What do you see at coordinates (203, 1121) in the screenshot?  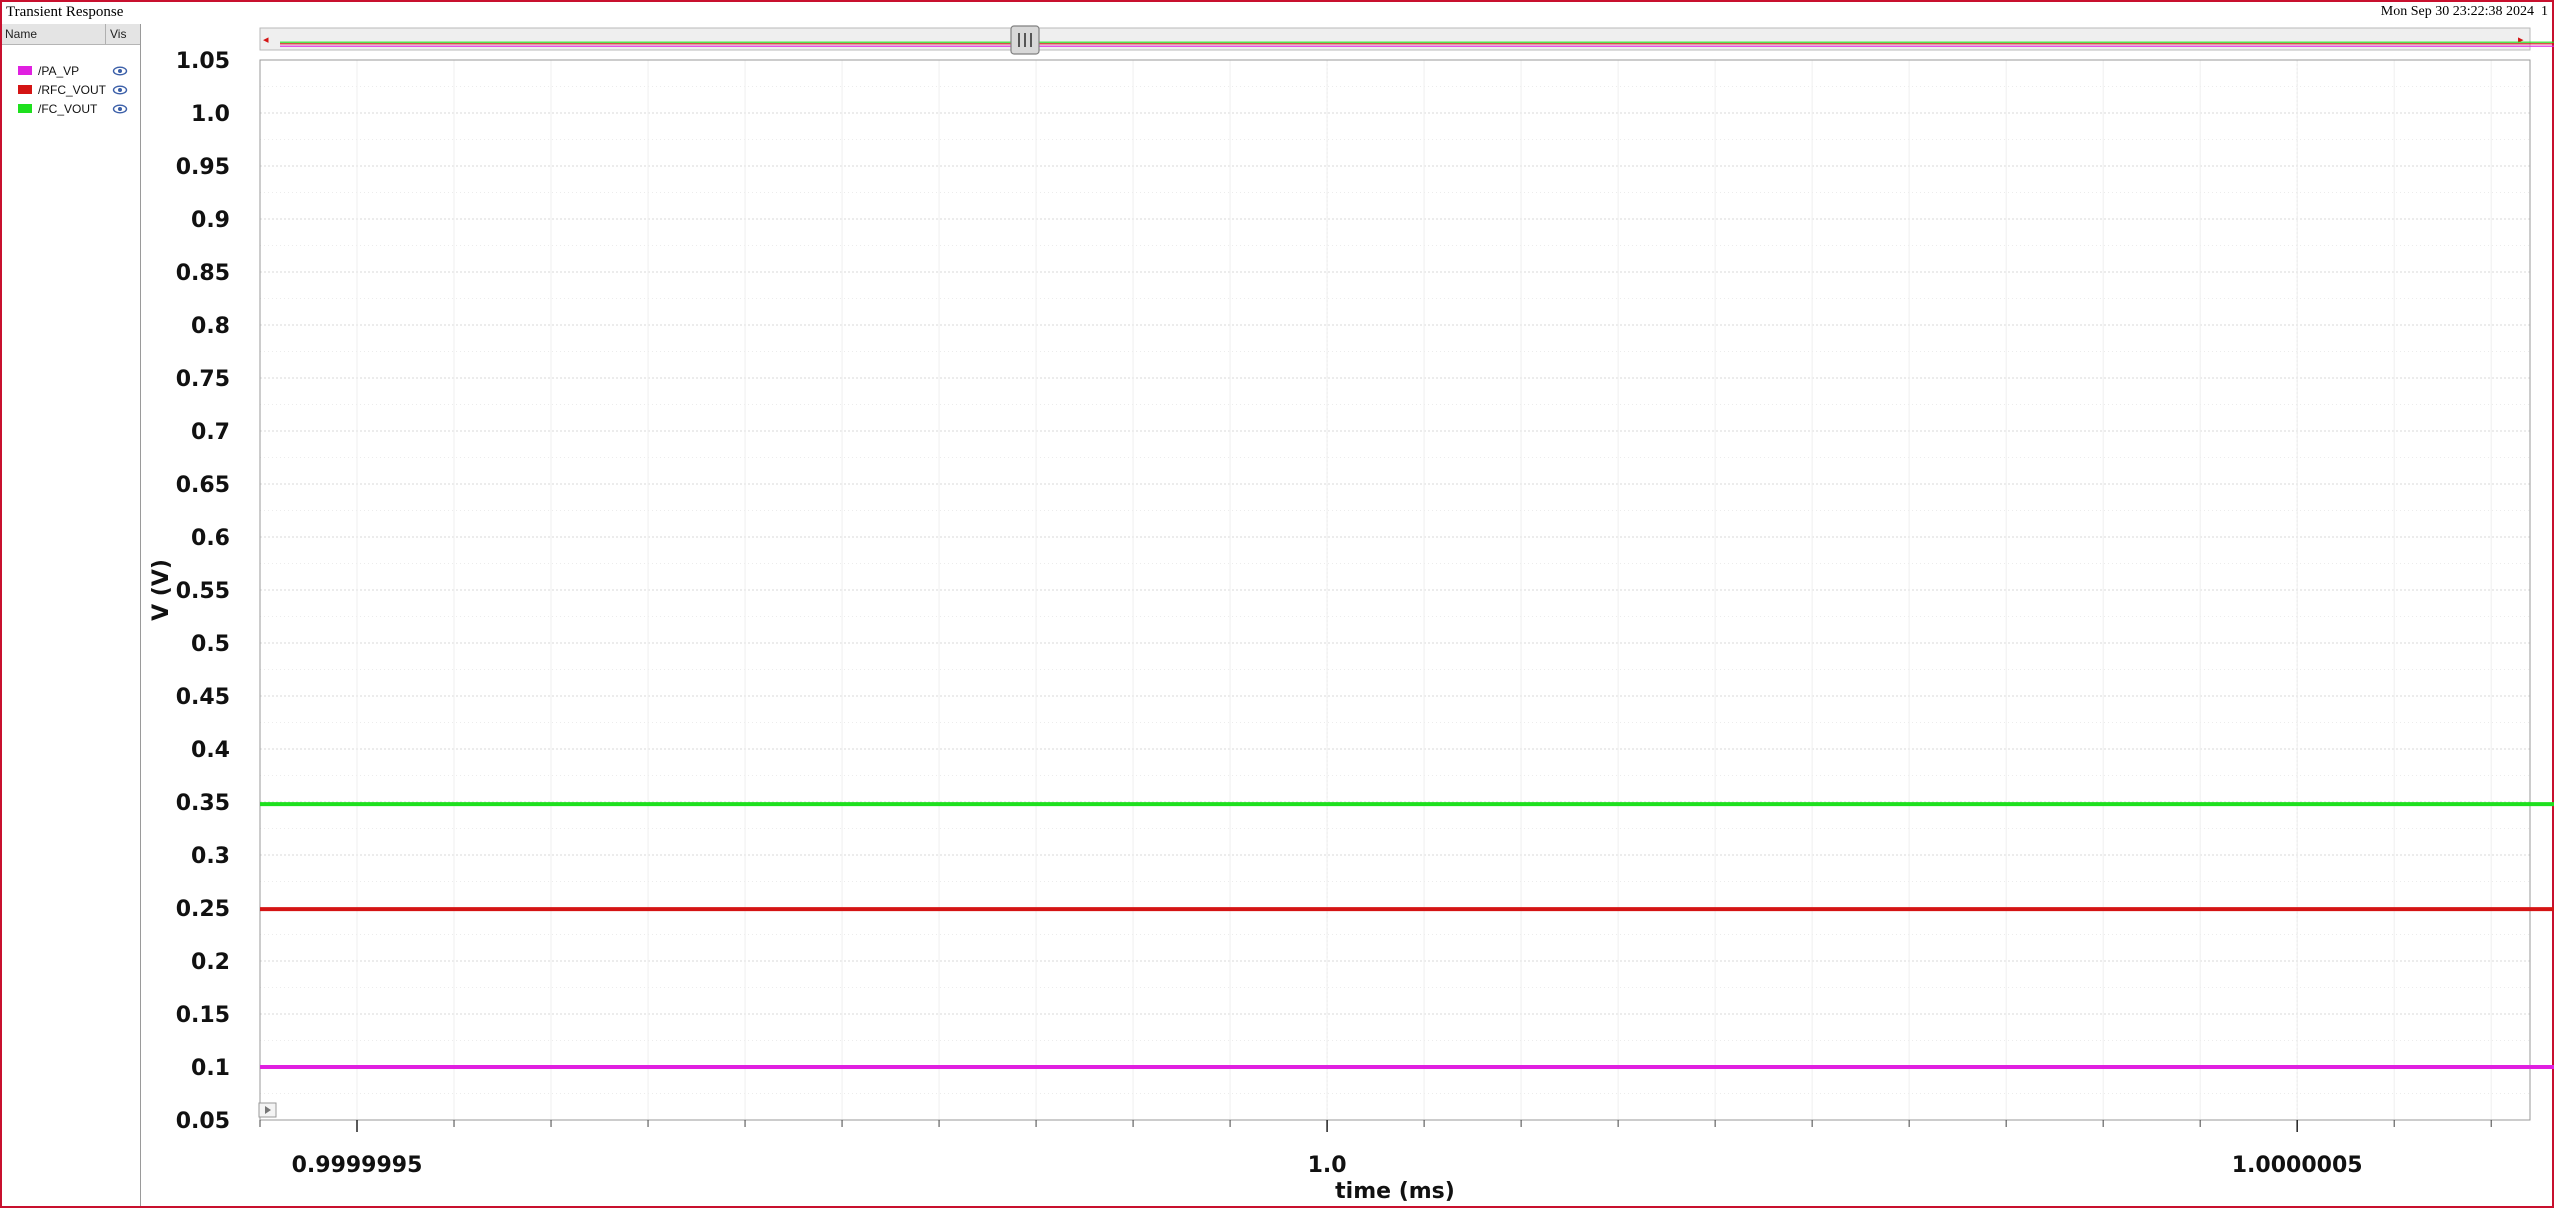 I see `y-tick-label: 0.05` at bounding box center [203, 1121].